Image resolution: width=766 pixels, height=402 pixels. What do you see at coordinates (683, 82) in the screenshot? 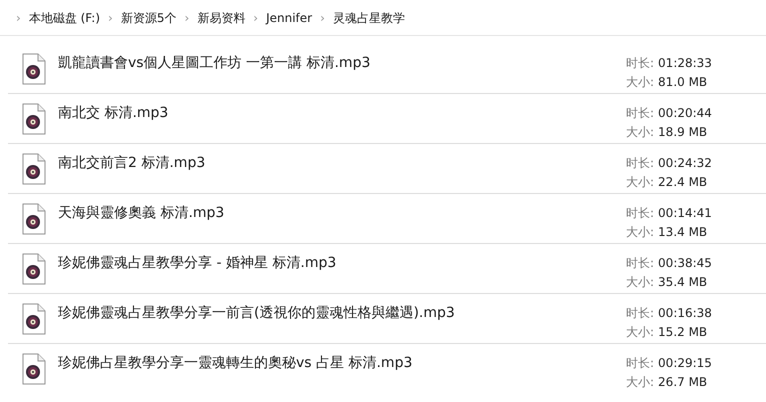
I see `size-value: 81.0 MB` at bounding box center [683, 82].